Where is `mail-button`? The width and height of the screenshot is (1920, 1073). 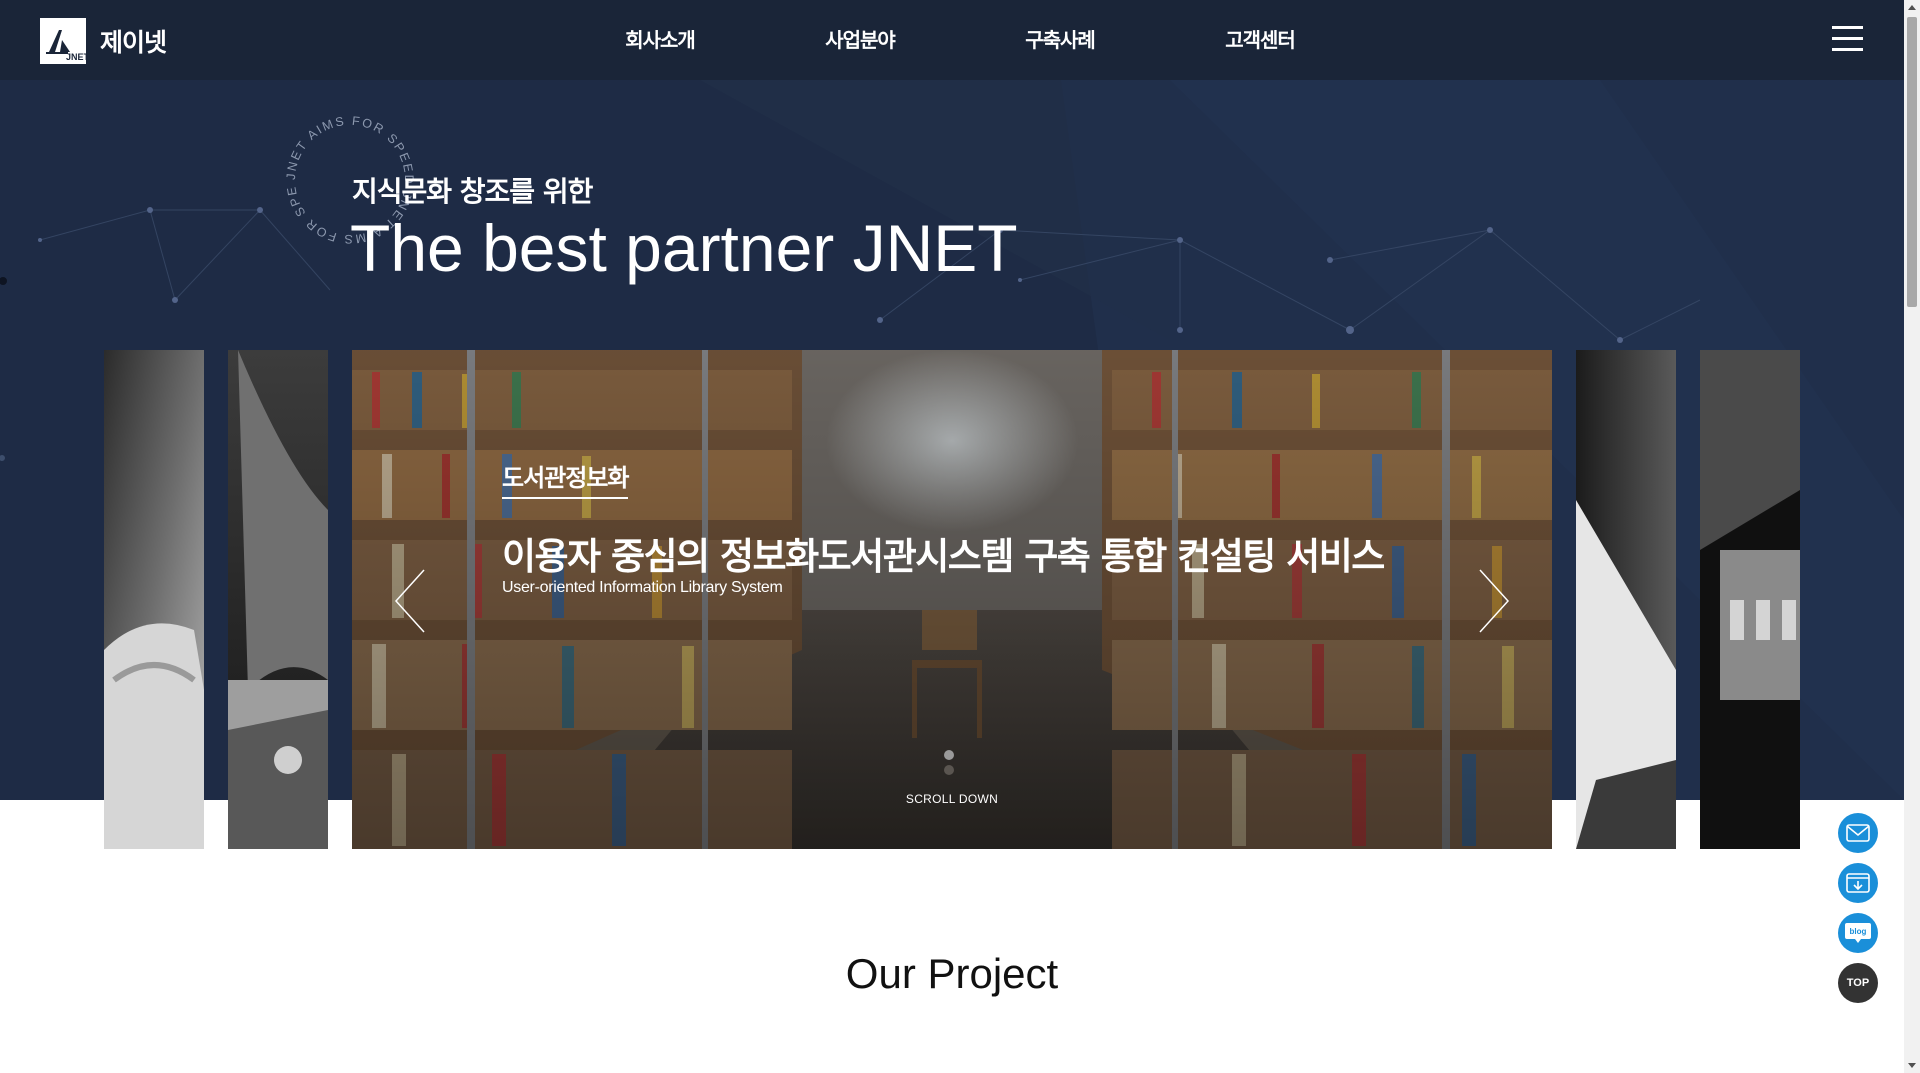
mail-button is located at coordinates (1858, 833).